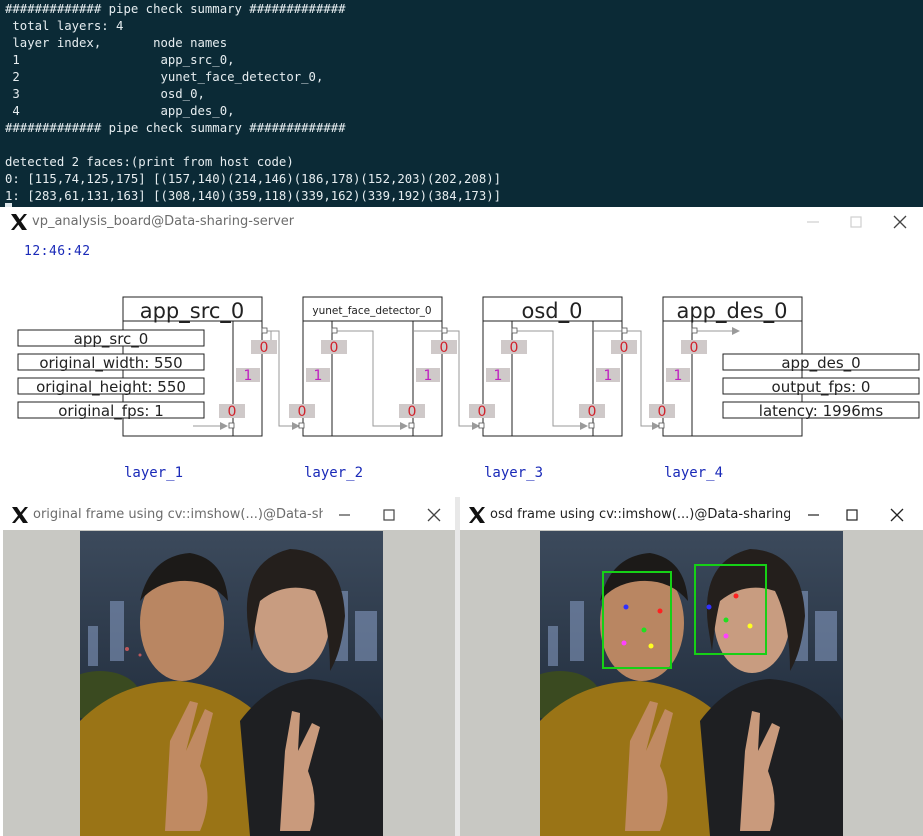  Describe the element at coordinates (105, 94) in the screenshot. I see `terminal-line: 3 osd_0,` at that location.